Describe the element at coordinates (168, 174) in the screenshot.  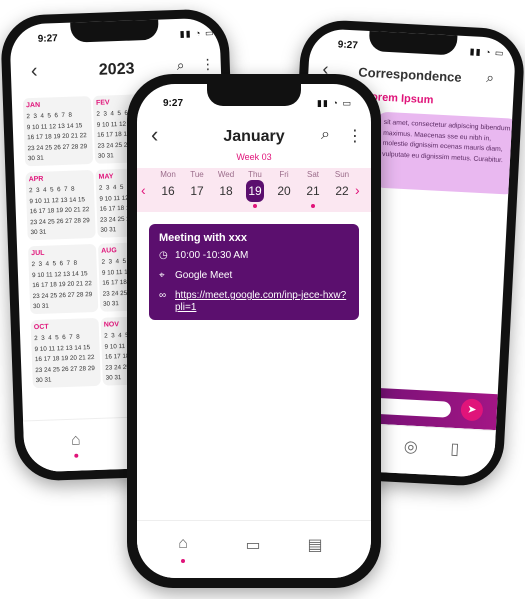
I see `day-name: Mon` at that location.